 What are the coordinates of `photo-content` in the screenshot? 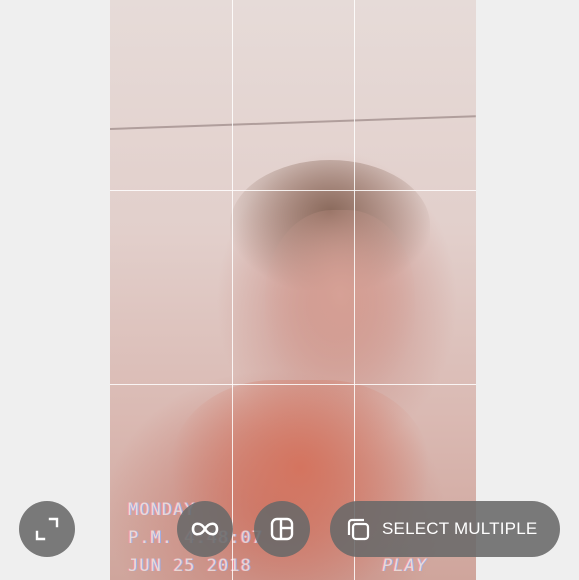 It's located at (293, 122).